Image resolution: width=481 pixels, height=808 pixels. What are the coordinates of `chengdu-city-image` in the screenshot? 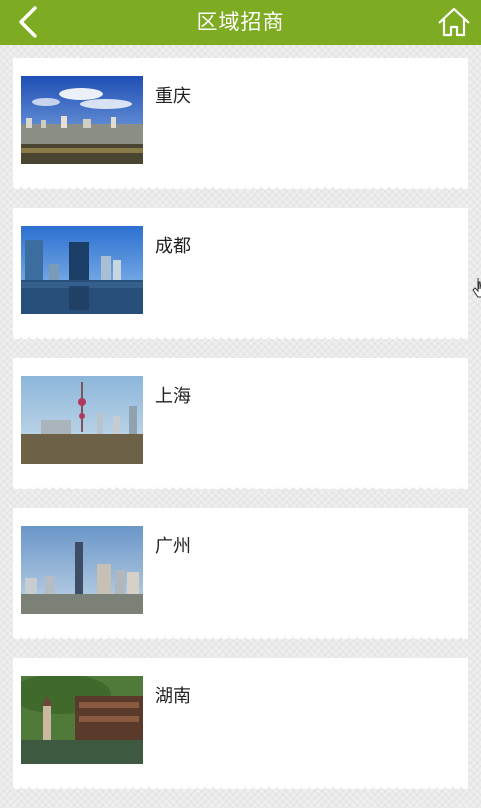 It's located at (82, 270).